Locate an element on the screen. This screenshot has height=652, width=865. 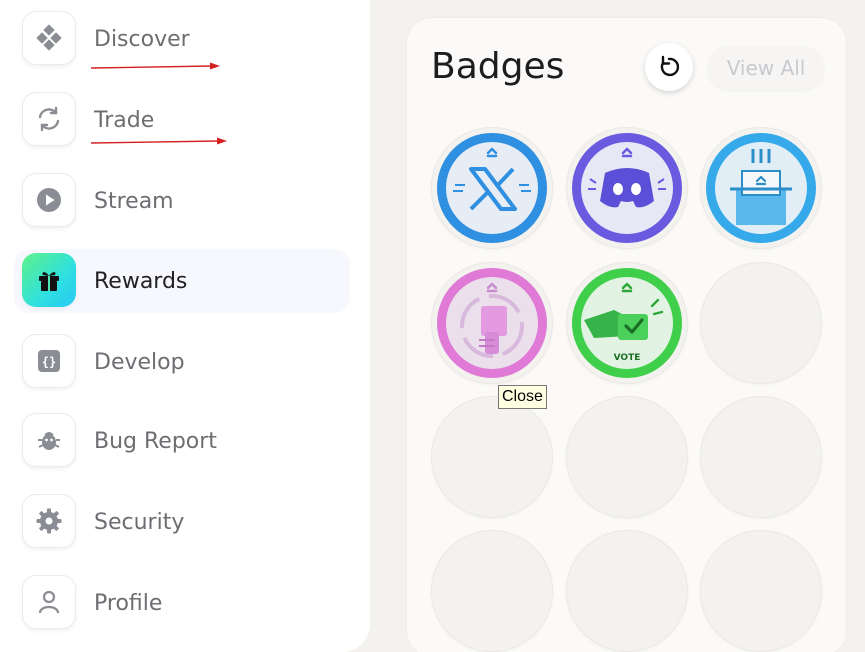
sidebar-item-bug-report: Bug Report is located at coordinates (182, 441).